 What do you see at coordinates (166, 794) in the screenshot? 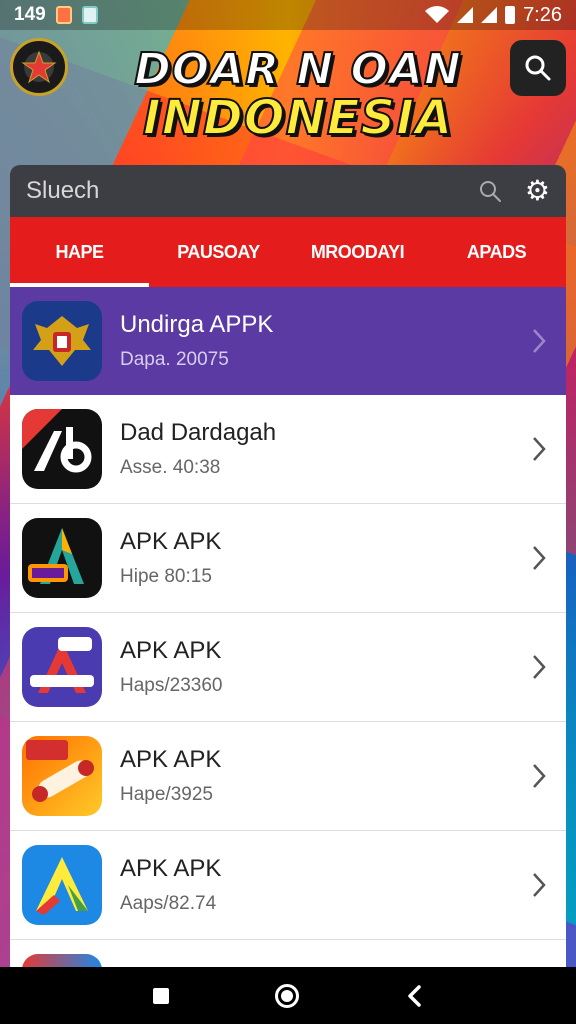
I see `app-subtitle: Hape/3925` at bounding box center [166, 794].